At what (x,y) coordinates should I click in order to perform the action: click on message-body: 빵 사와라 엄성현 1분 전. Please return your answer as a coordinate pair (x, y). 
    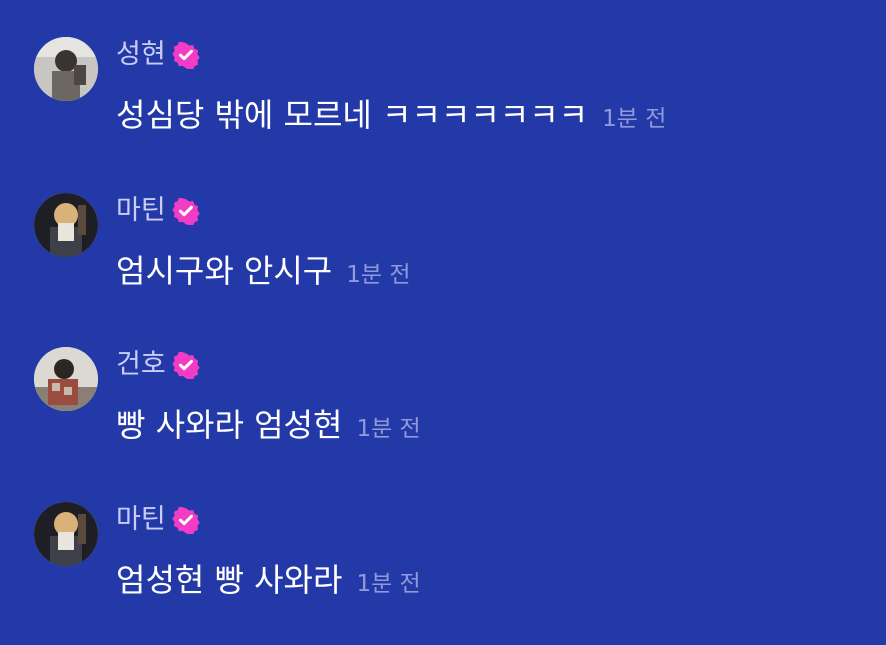
    Looking at the image, I should click on (268, 425).